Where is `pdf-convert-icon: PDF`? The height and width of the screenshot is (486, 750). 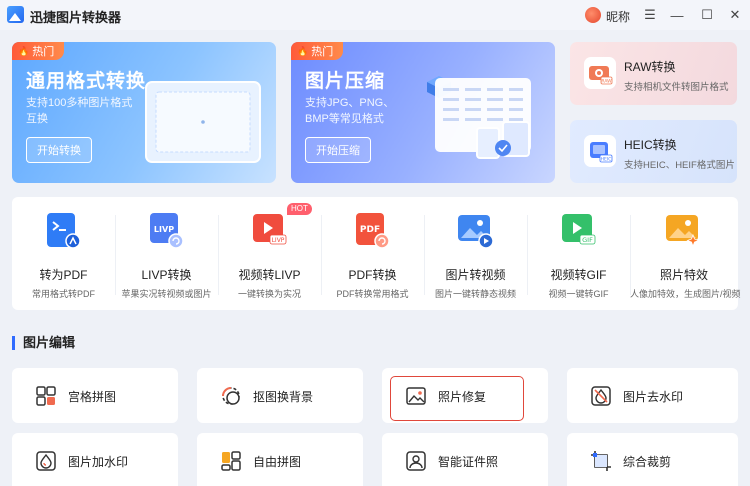
pdf-convert-icon: PDF is located at coordinates (373, 231).